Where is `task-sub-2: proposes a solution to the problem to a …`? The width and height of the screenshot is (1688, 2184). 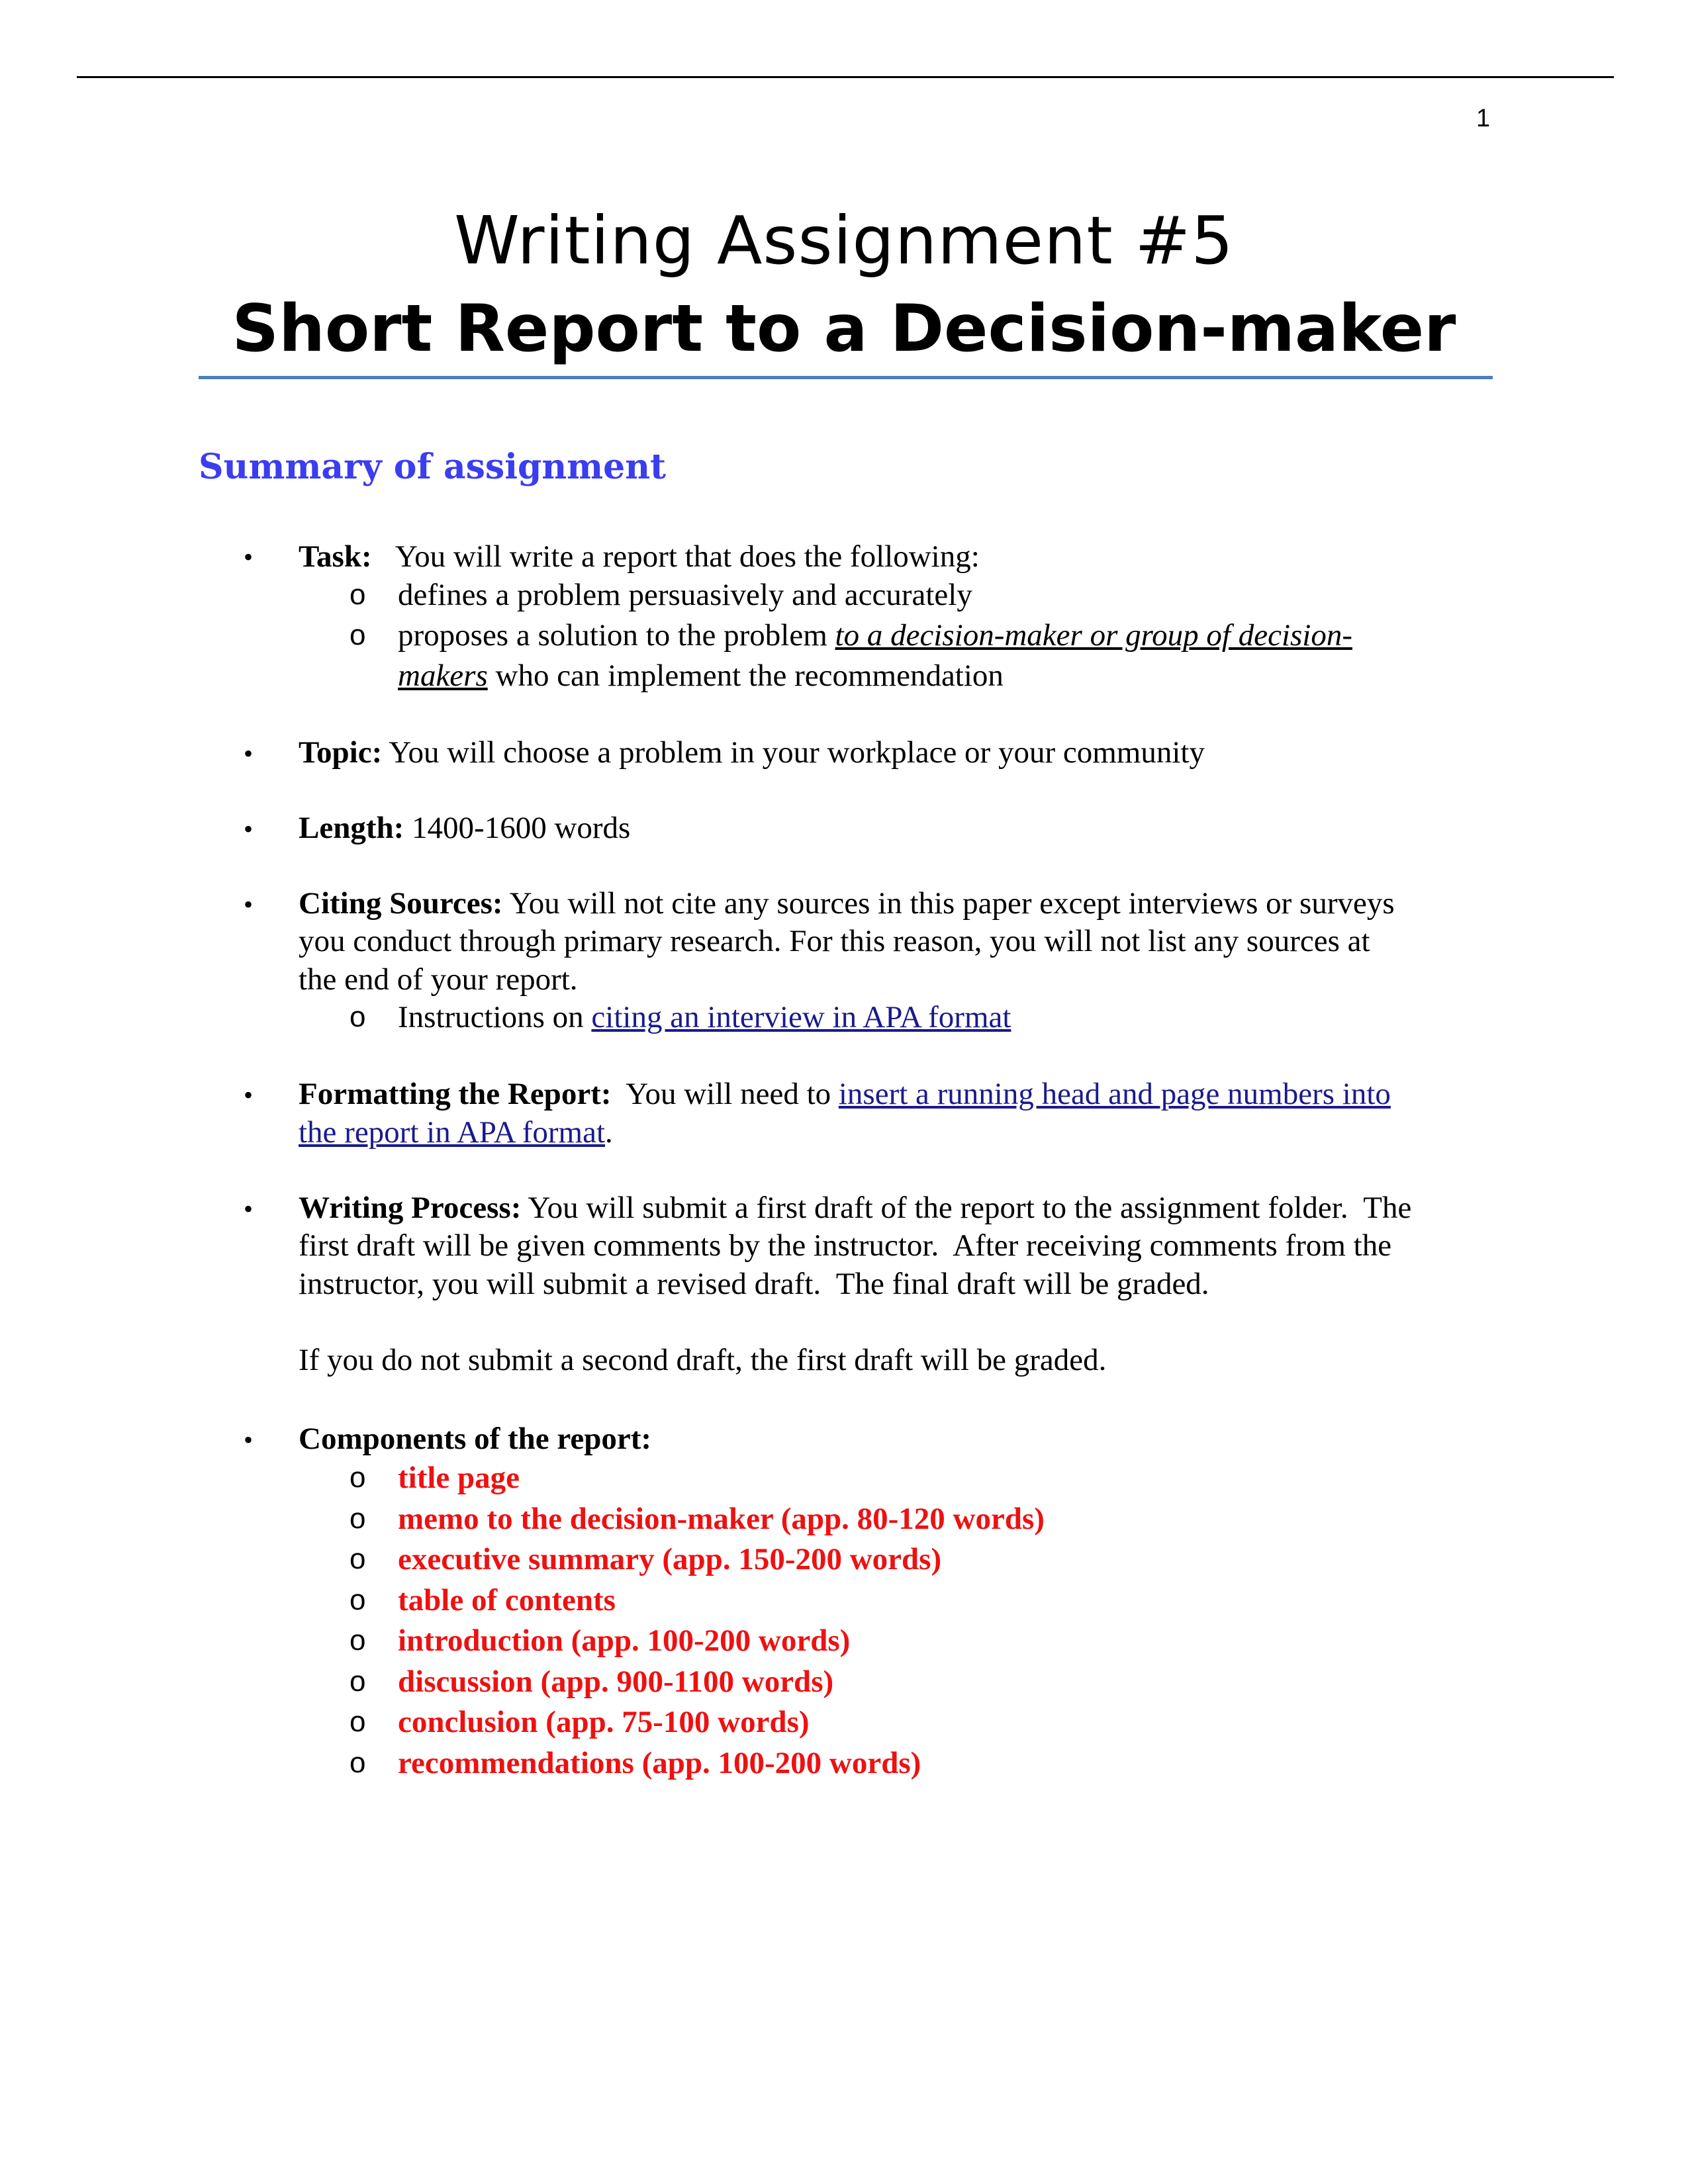 task-sub-2: proposes a solution to the problem to a … is located at coordinates (875, 635).